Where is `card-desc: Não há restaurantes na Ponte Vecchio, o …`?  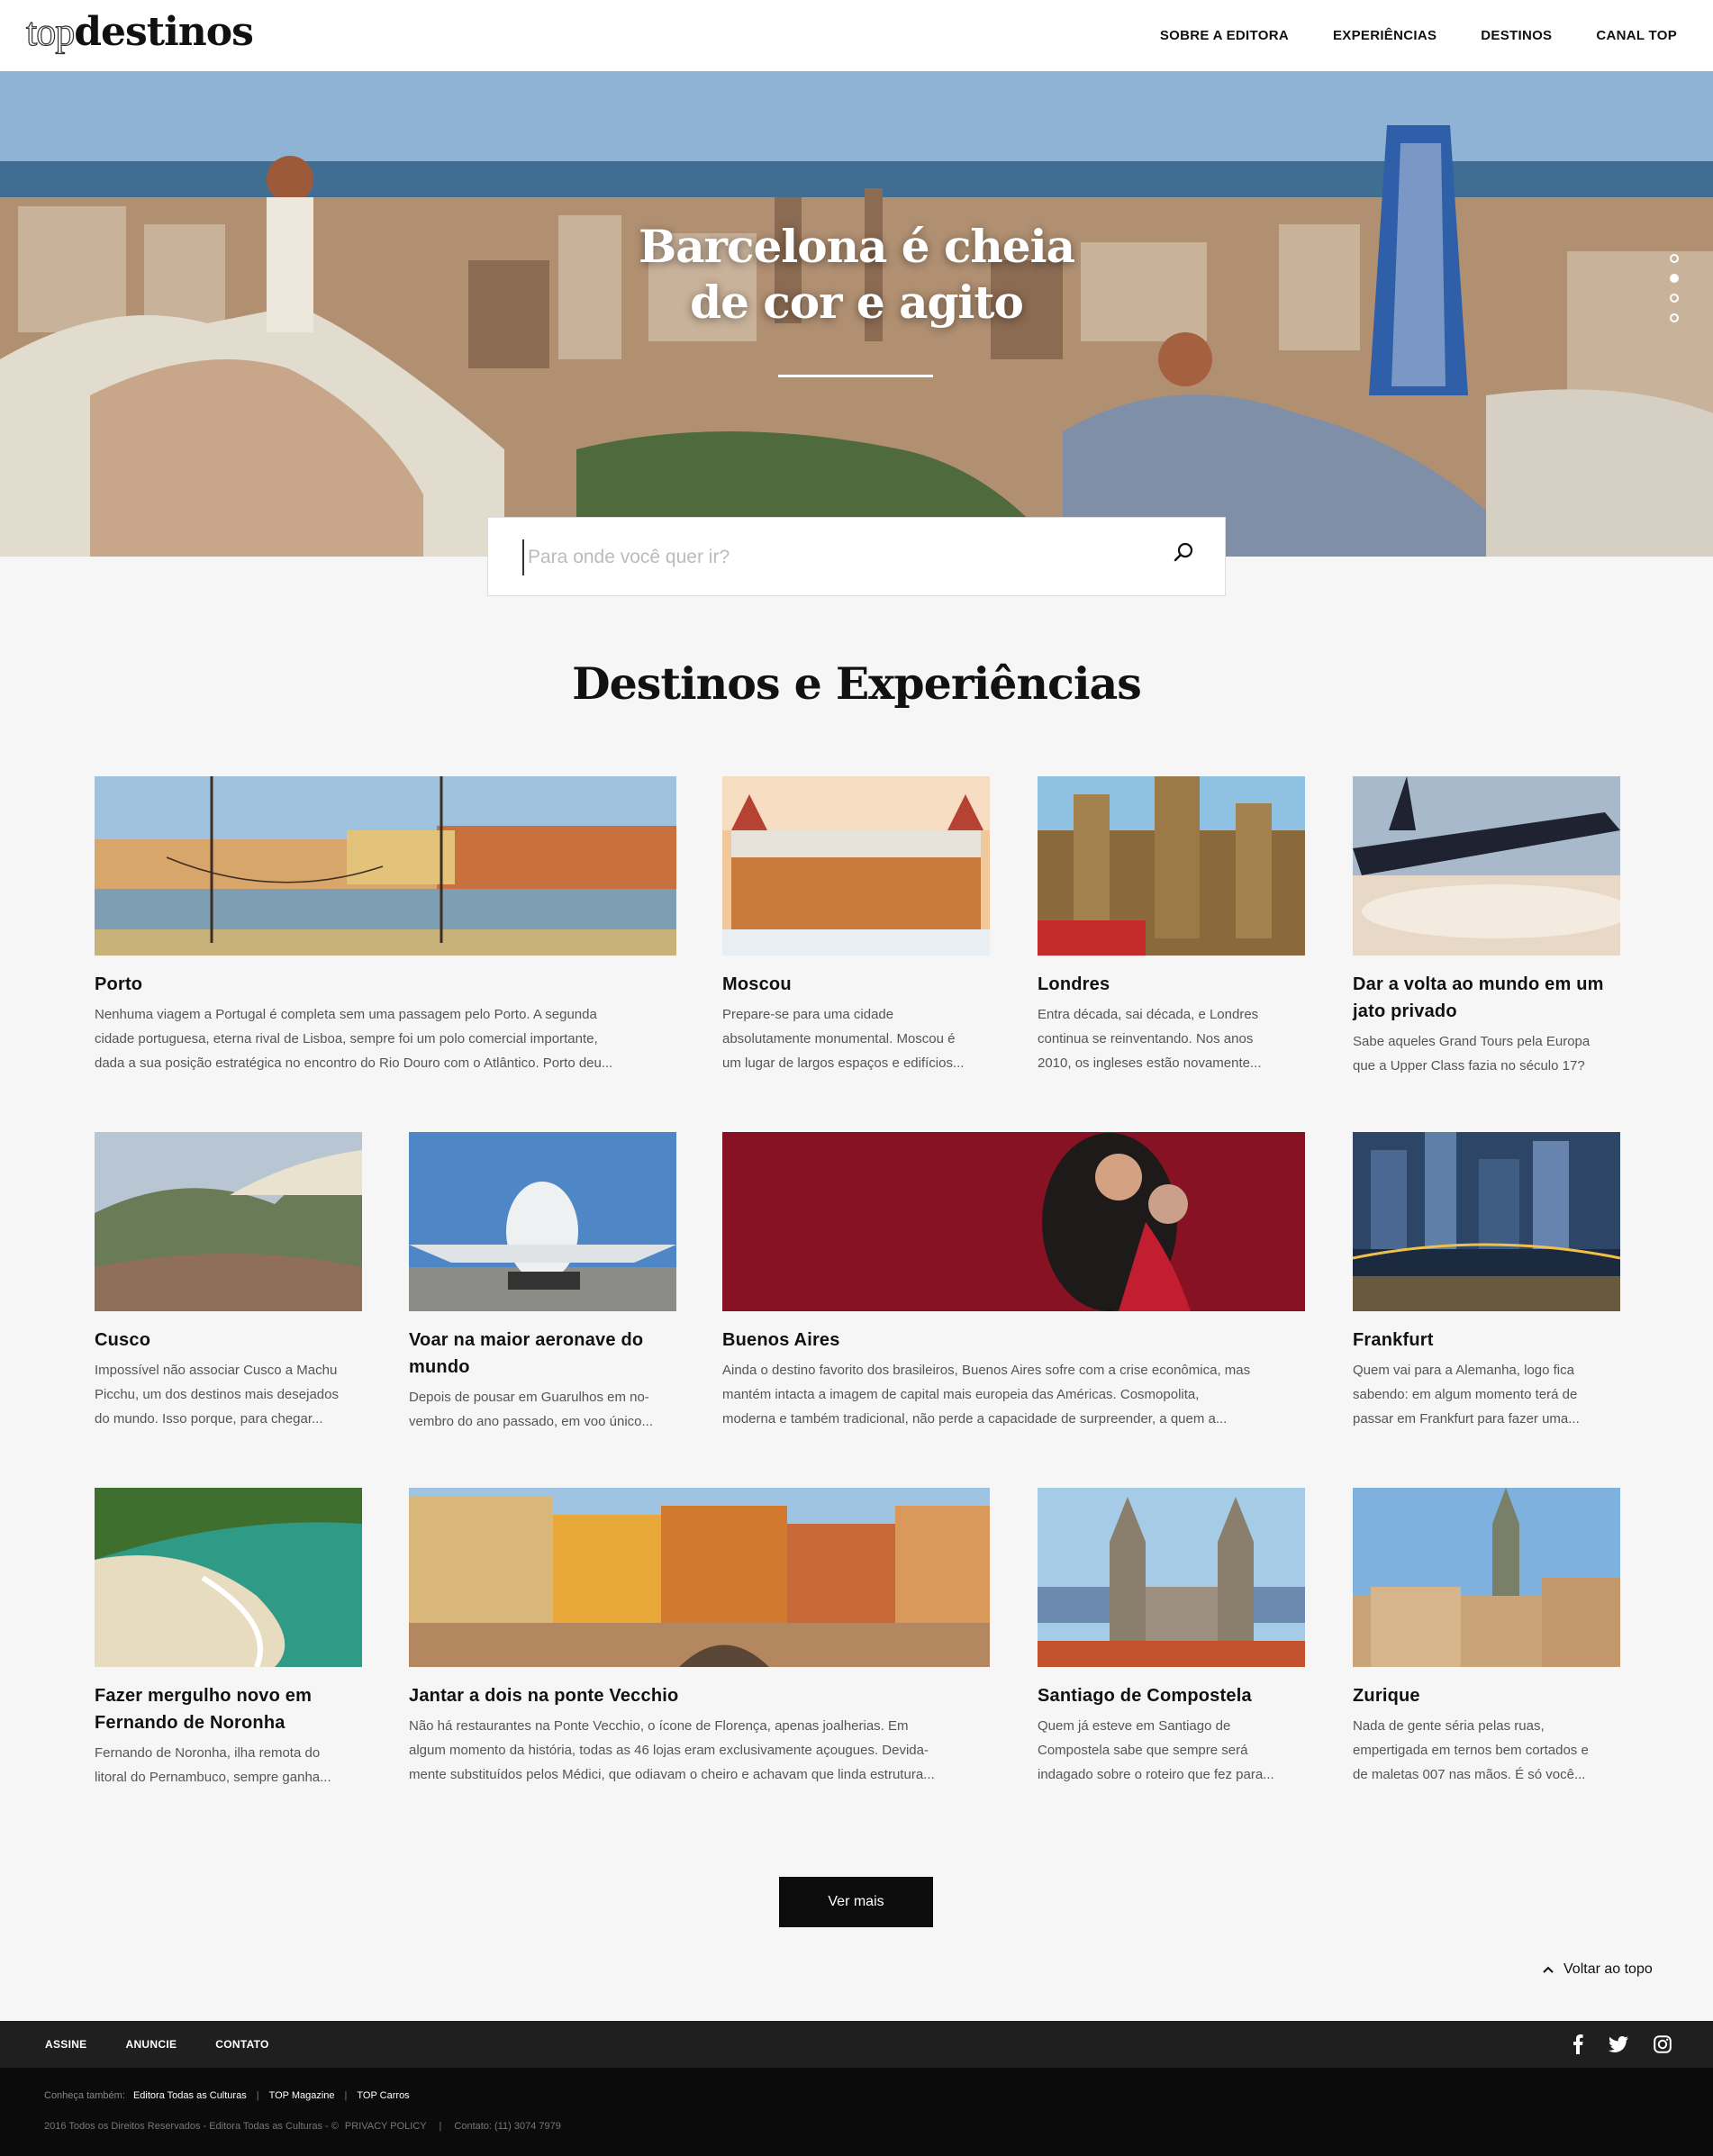
card-desc: Não há restaurantes na Ponte Vecchio, o … is located at coordinates (672, 1750).